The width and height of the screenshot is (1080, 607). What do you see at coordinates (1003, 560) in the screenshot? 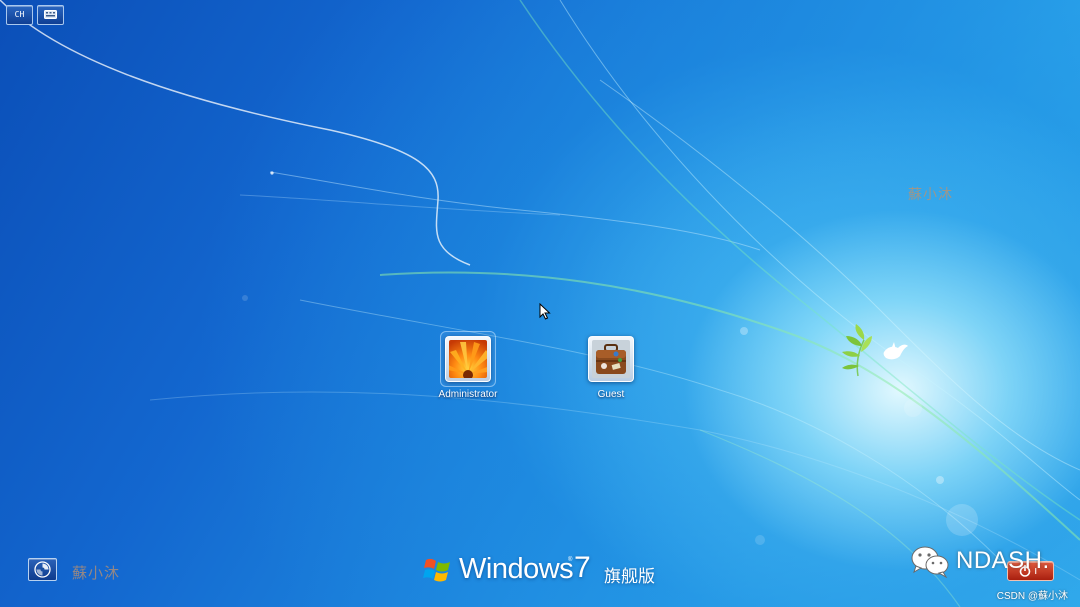
I see `wechat-account-name: NDASH.` at bounding box center [1003, 560].